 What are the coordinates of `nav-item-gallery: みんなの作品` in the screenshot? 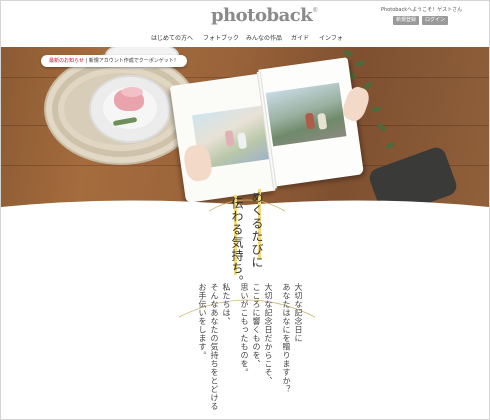 It's located at (264, 37).